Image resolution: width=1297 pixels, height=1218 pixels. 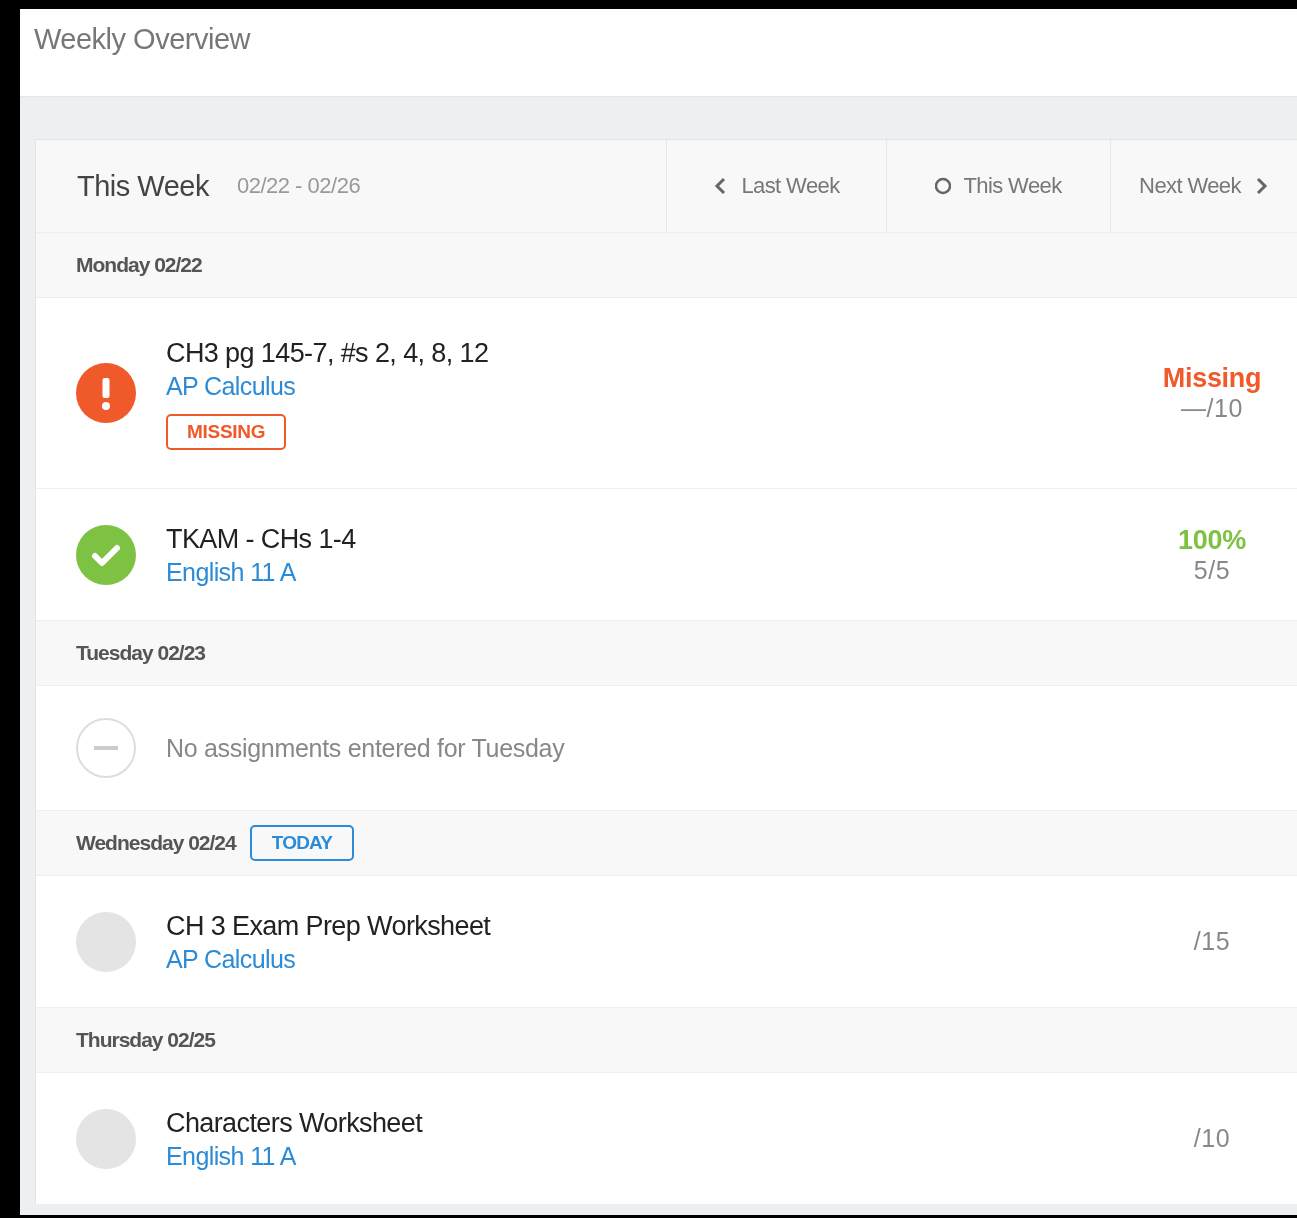 I want to click on day-heading: Wednesday 02/24, so click(x=156, y=843).